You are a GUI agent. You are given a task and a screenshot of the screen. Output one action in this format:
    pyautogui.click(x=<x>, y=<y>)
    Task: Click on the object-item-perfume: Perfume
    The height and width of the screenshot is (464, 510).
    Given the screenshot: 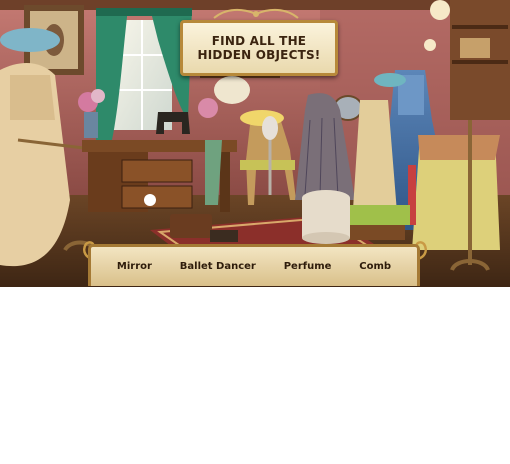 What is the action you would take?
    pyautogui.click(x=308, y=266)
    